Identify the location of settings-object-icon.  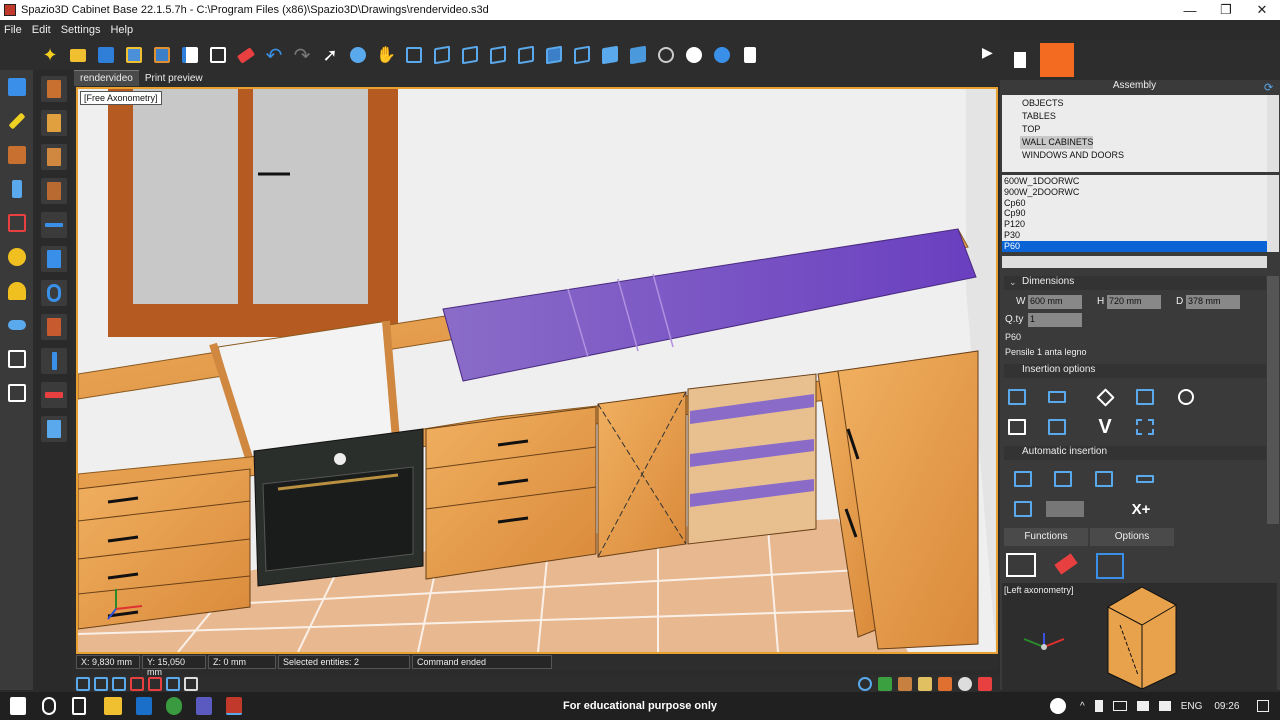
(54, 429).